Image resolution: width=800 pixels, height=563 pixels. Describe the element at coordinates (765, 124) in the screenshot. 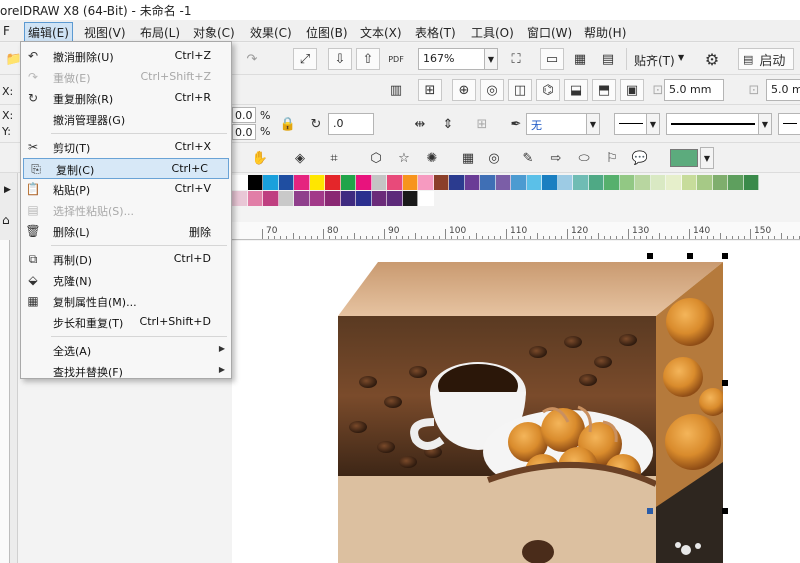

I see `line-style-dropdown-icon: ▼` at that location.